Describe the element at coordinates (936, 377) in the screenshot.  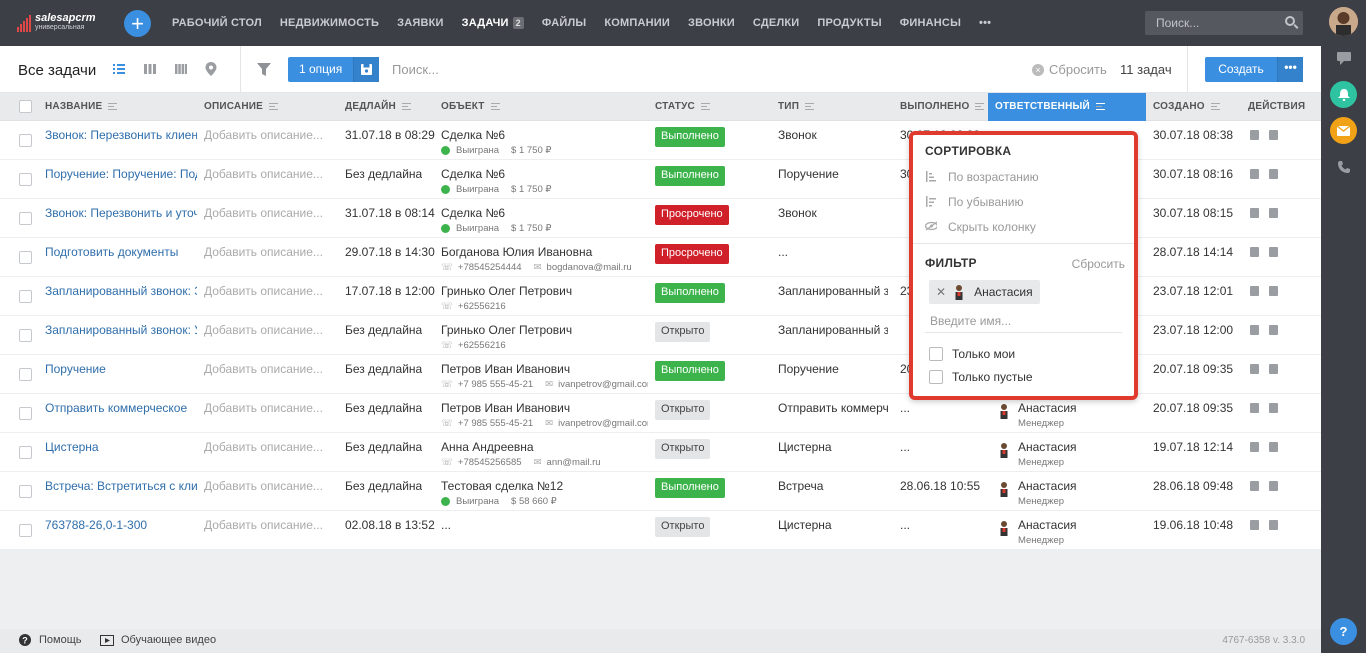
I see `only-empty-checkbox` at that location.